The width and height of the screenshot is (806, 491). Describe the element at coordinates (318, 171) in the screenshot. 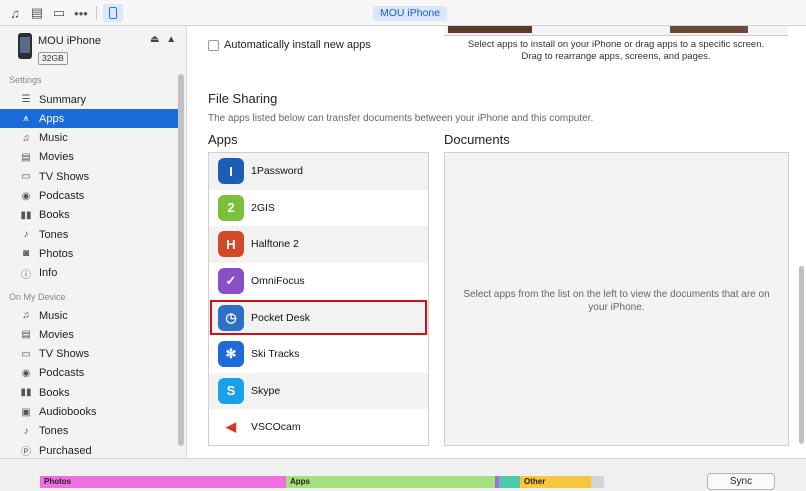

I see `app-row-1password: I 1Password` at that location.